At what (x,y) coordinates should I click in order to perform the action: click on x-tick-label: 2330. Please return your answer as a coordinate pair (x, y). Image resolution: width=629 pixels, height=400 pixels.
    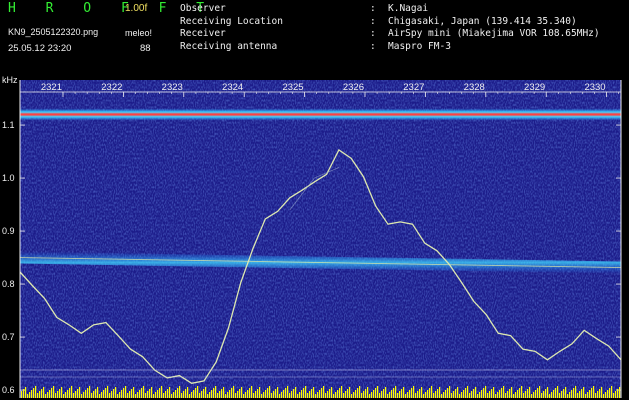
    Looking at the image, I should click on (594, 87).